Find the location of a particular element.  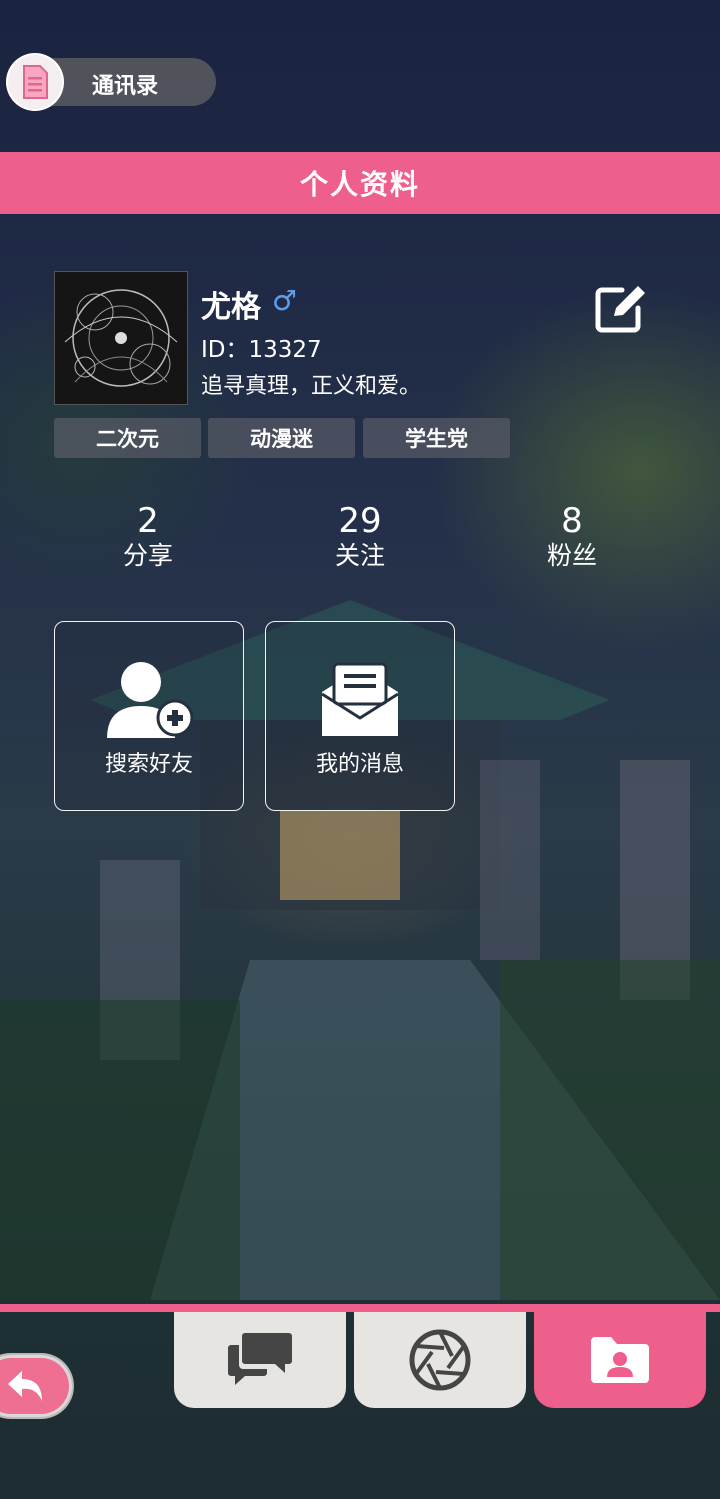

stat-shares: 2 分享 is located at coordinates (148, 537).